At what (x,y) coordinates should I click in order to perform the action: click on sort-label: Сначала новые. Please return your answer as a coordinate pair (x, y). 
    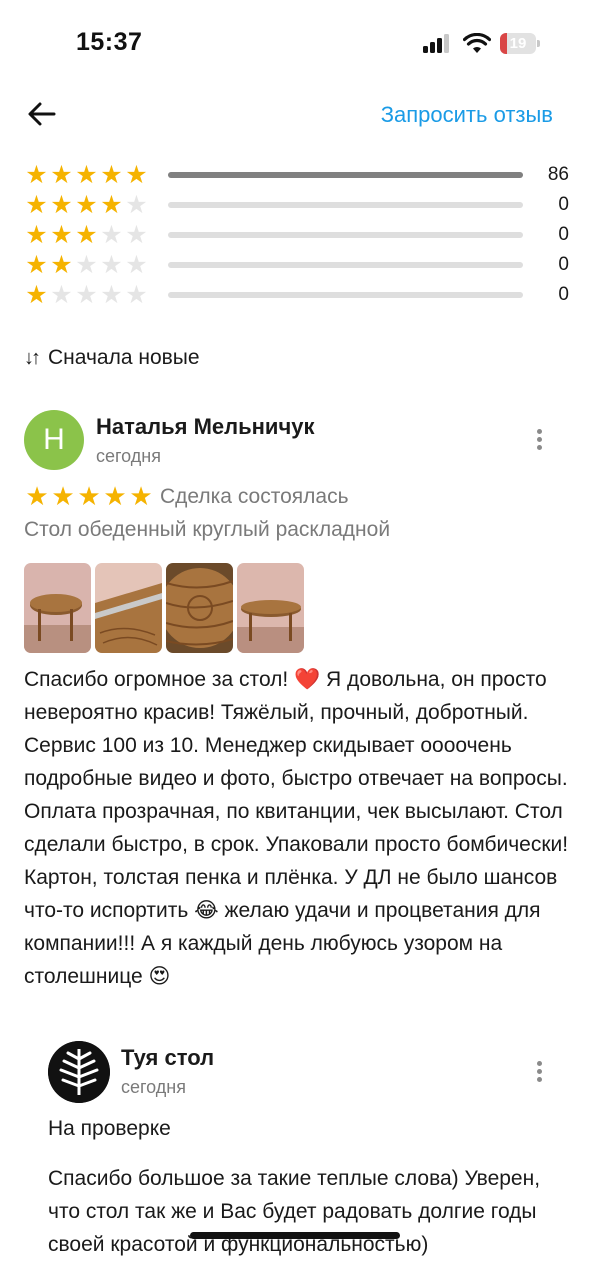
    Looking at the image, I should click on (124, 357).